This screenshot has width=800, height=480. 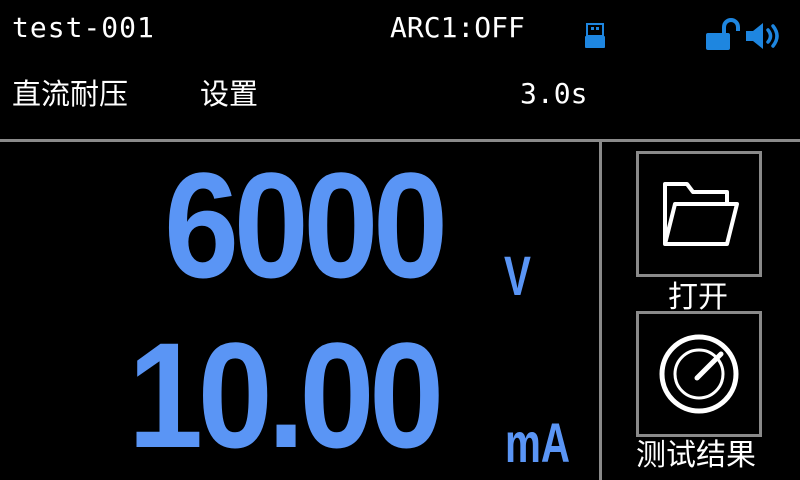 What do you see at coordinates (83, 27) in the screenshot?
I see `file-name: test-001` at bounding box center [83, 27].